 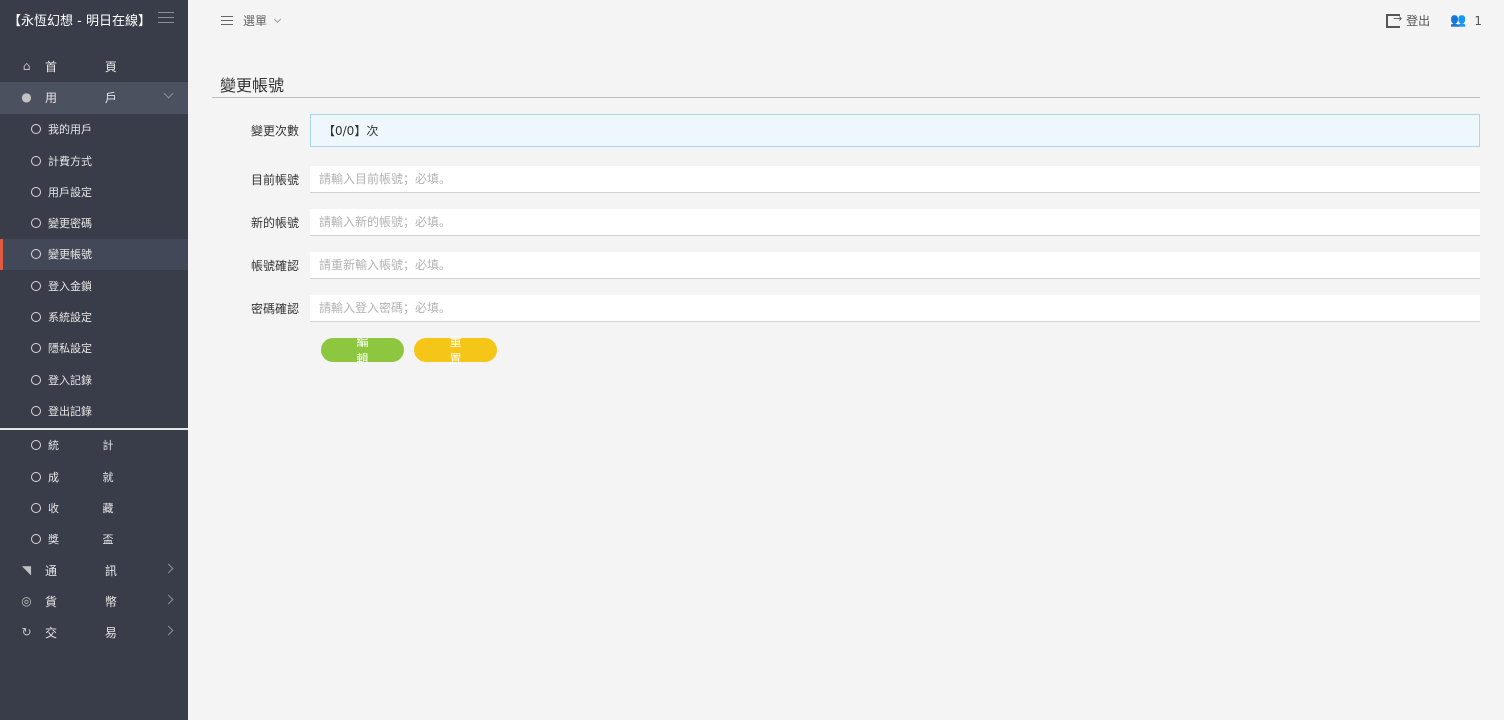 What do you see at coordinates (70, 380) in the screenshot?
I see `sidebar-item-label: 登入記錄` at bounding box center [70, 380].